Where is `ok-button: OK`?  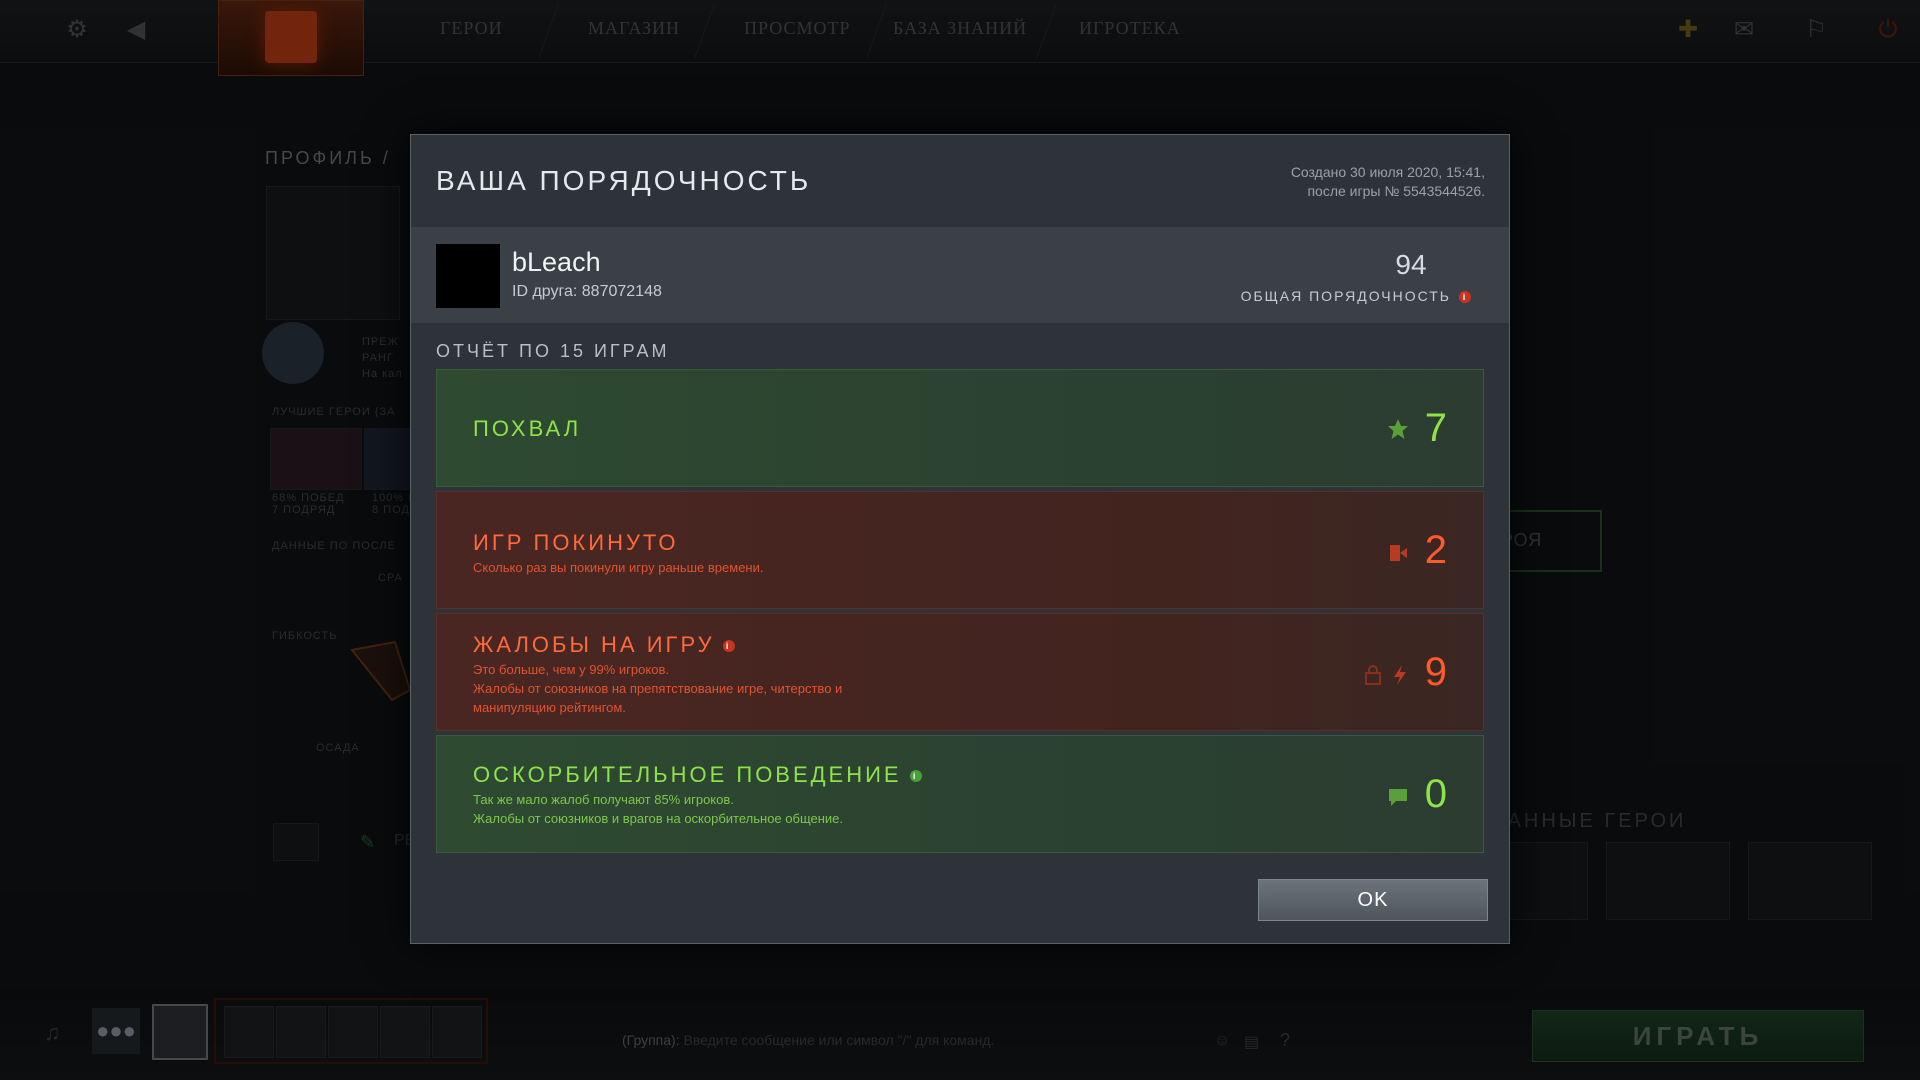 ok-button: OK is located at coordinates (1373, 900).